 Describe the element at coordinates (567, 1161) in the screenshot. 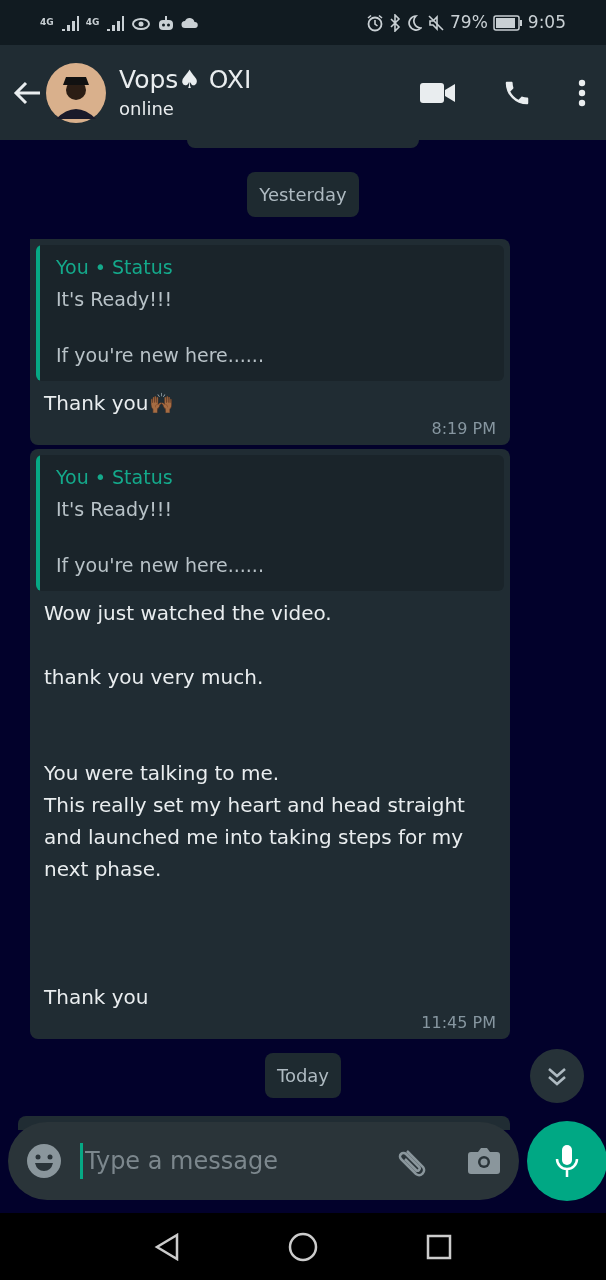

I see `microphone-icon` at that location.